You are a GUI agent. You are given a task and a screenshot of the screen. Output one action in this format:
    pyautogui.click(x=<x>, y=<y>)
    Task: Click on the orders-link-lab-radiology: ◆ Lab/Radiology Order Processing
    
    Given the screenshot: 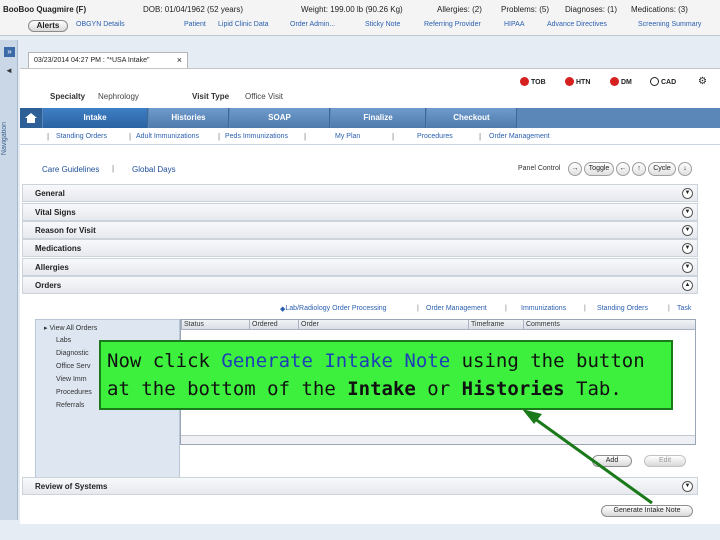 What is the action you would take?
    pyautogui.click(x=333, y=309)
    